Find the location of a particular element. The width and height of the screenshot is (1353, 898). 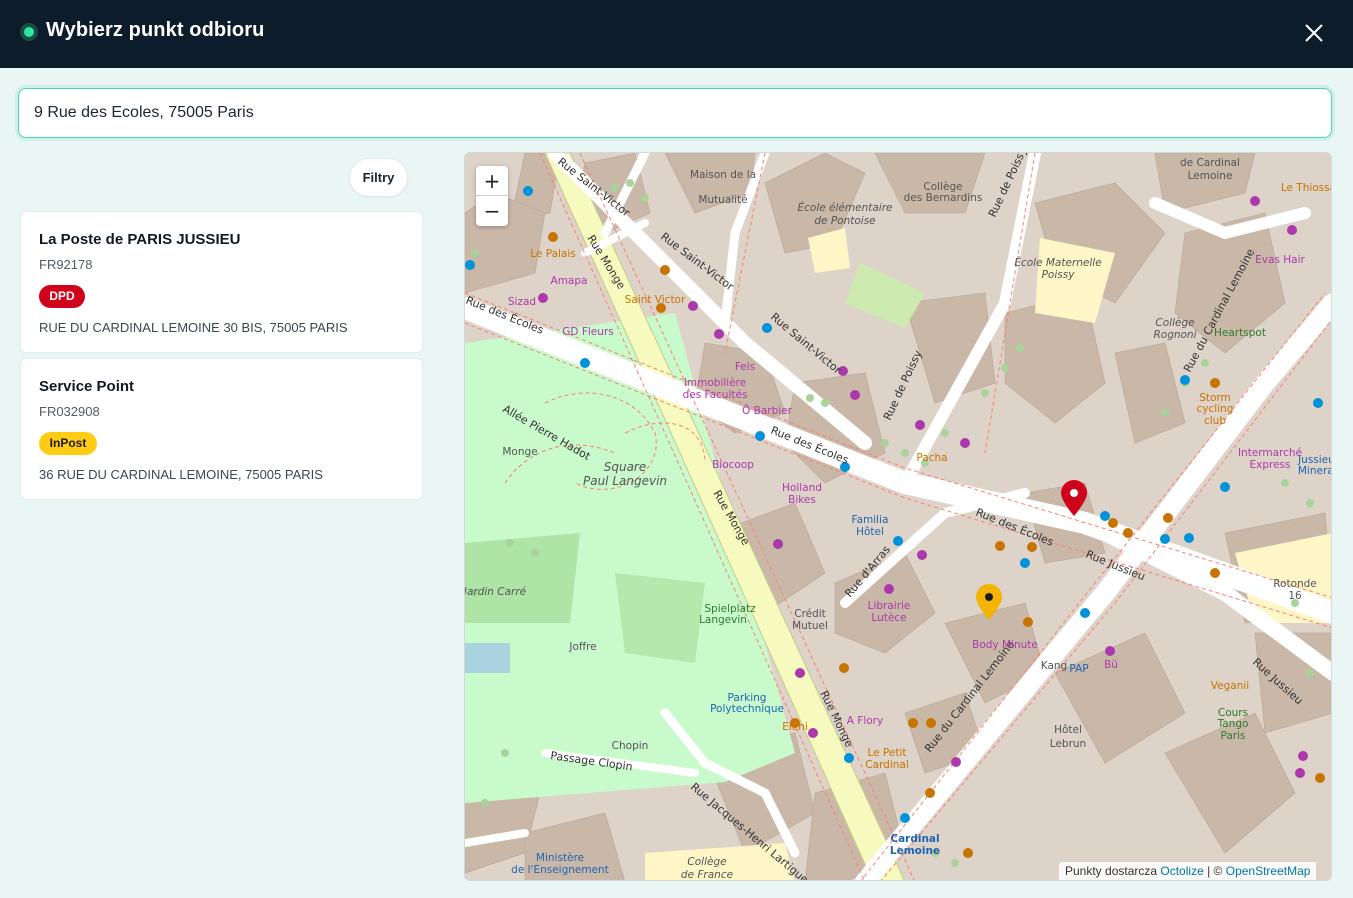

svg-text: des Facultés is located at coordinates (715, 395).